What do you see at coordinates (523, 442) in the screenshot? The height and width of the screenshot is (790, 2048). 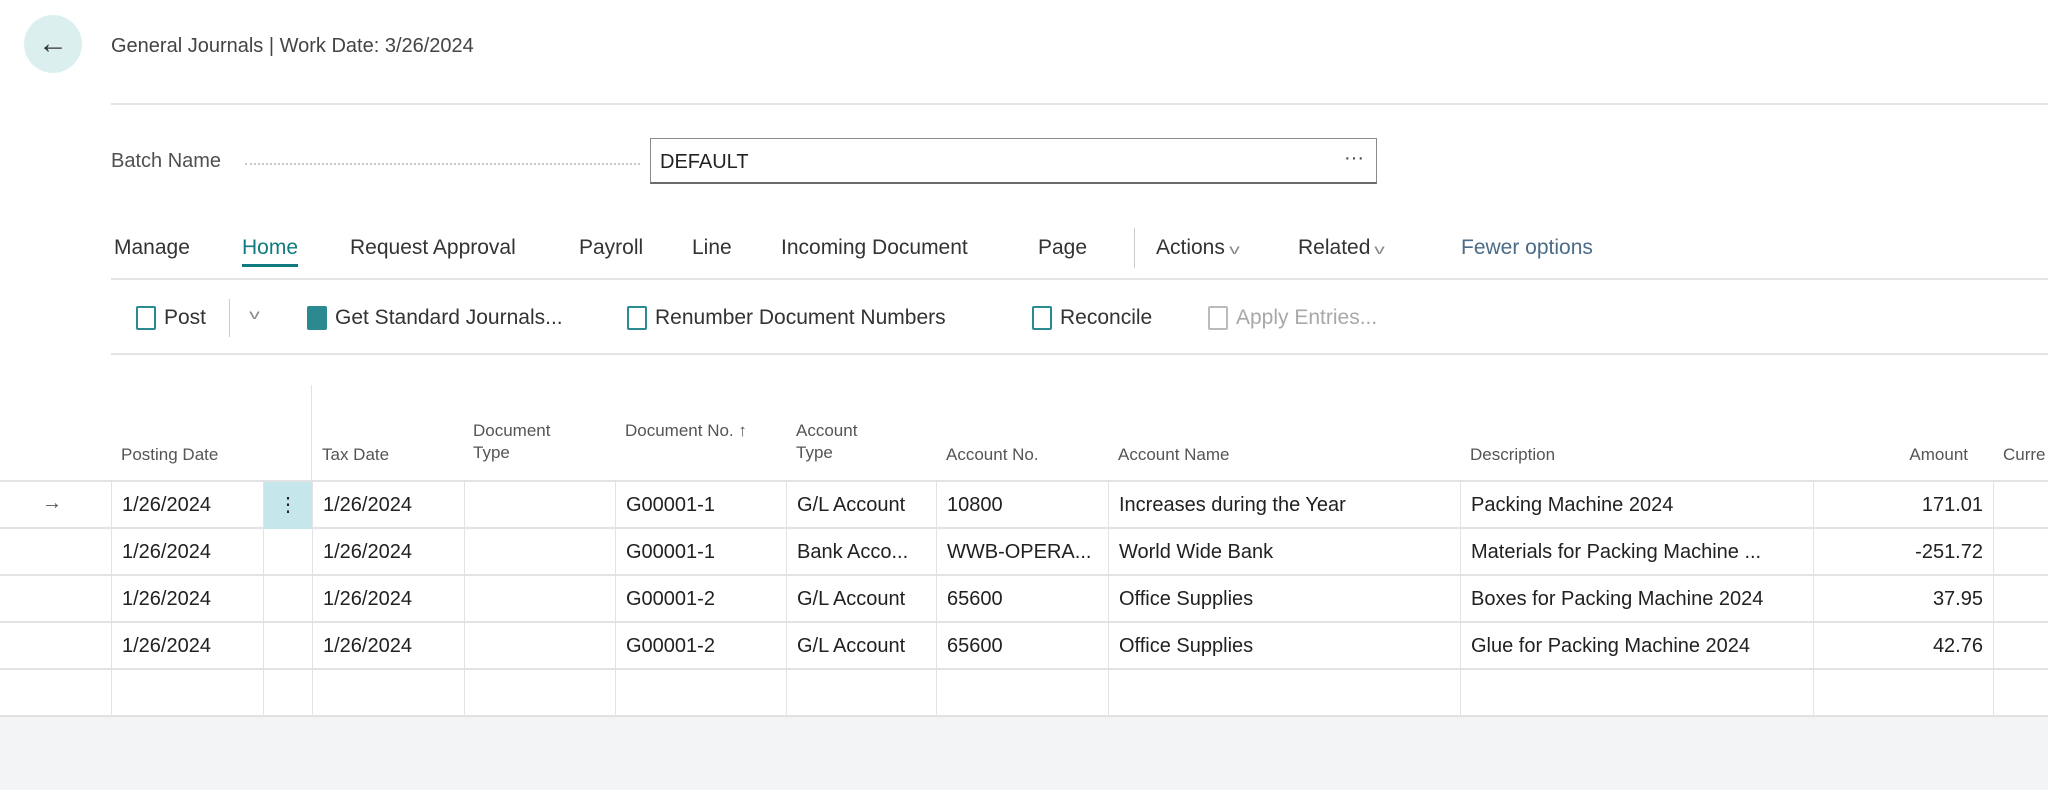 I see `header-document-type: Document Type` at bounding box center [523, 442].